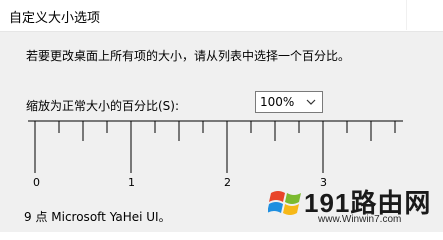 The image size is (443, 240). What do you see at coordinates (284, 203) in the screenshot?
I see `windows-flag-logo-icon` at bounding box center [284, 203].